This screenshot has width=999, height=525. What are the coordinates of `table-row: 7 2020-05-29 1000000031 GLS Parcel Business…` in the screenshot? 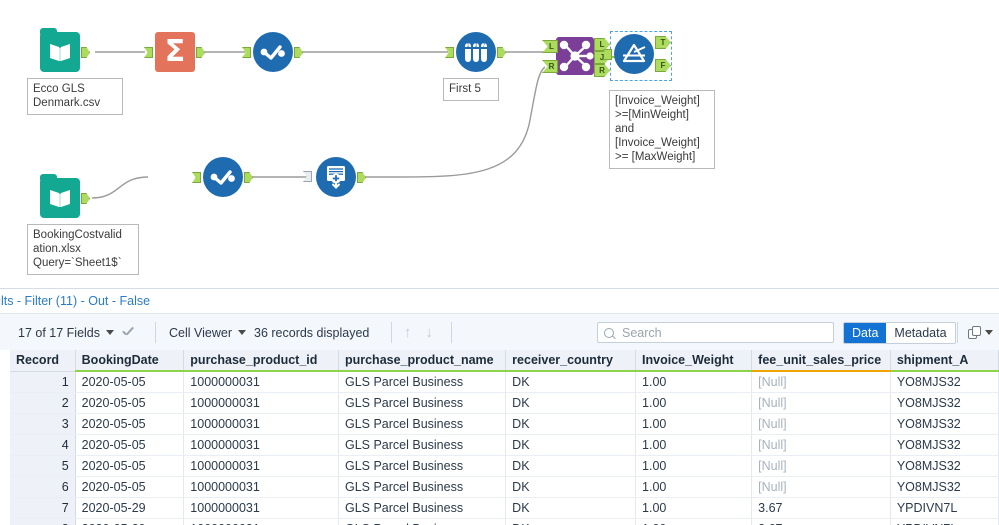 It's located at (504, 508).